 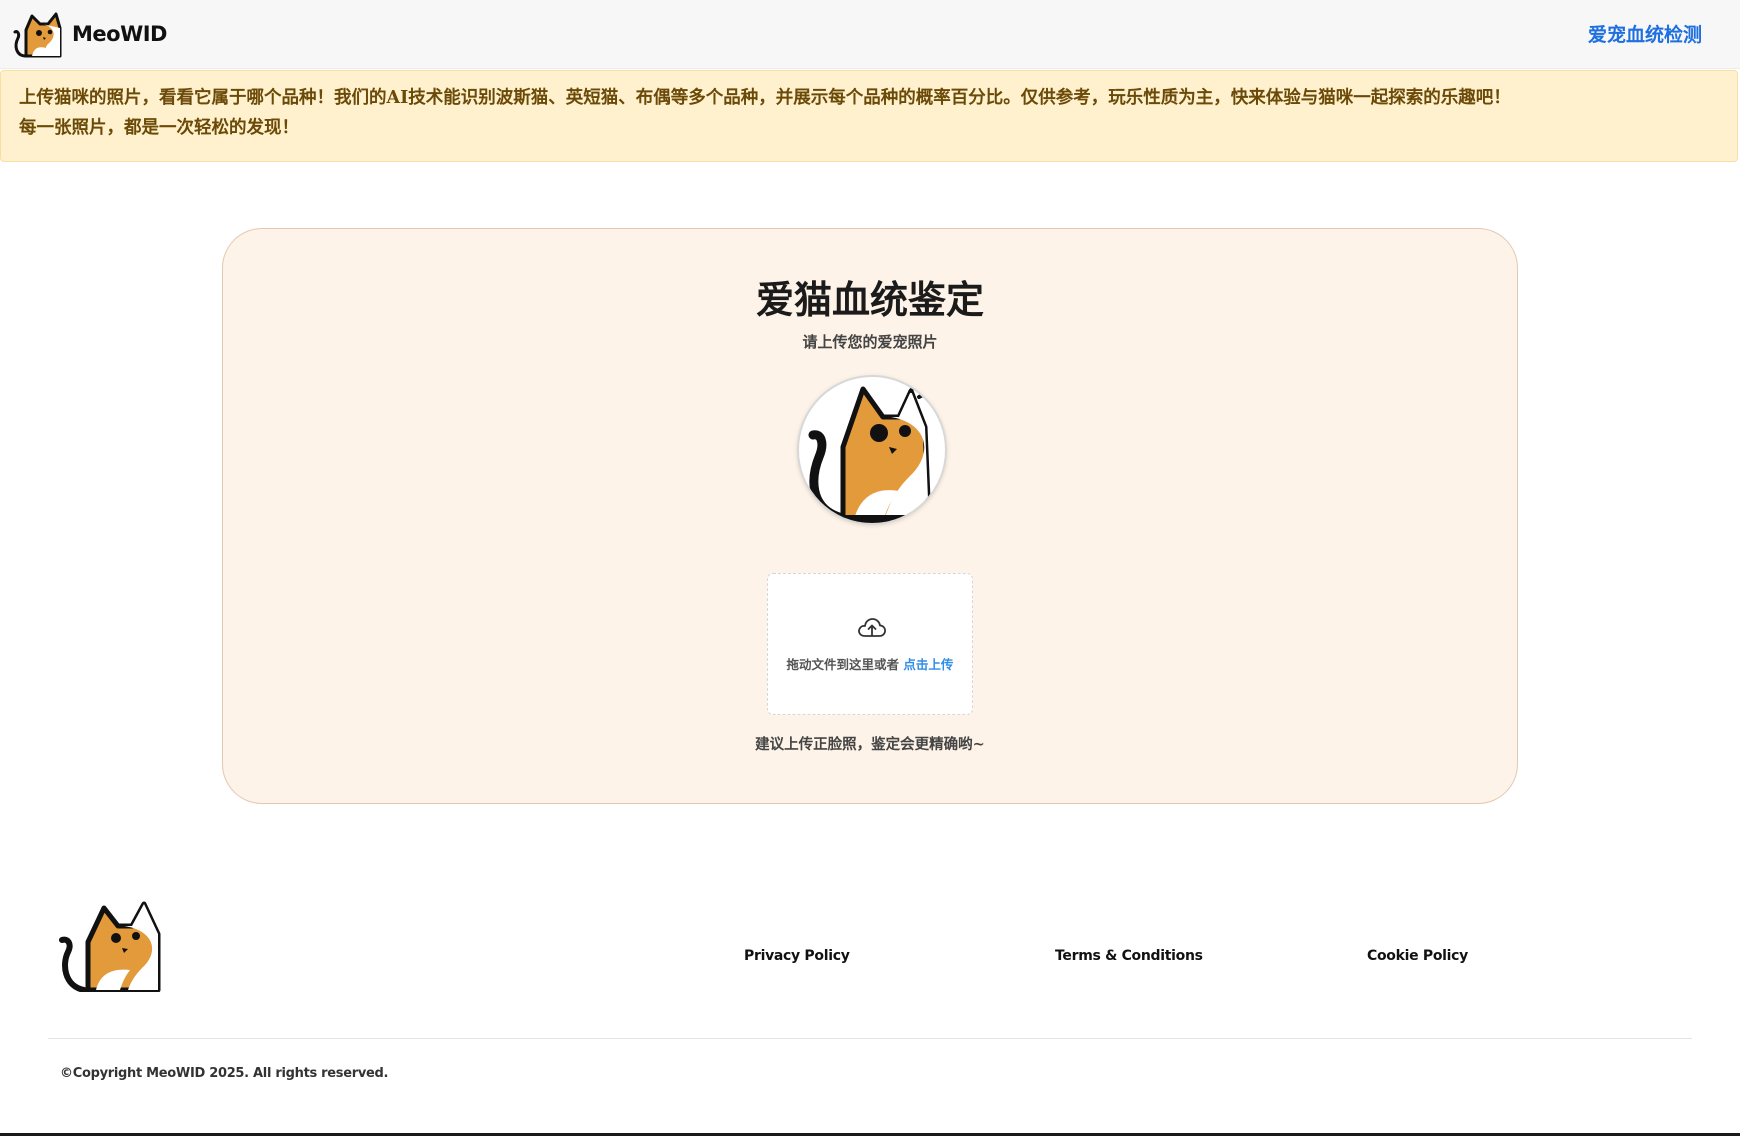 What do you see at coordinates (119, 34) in the screenshot?
I see `brand-name: MeoWID` at bounding box center [119, 34].